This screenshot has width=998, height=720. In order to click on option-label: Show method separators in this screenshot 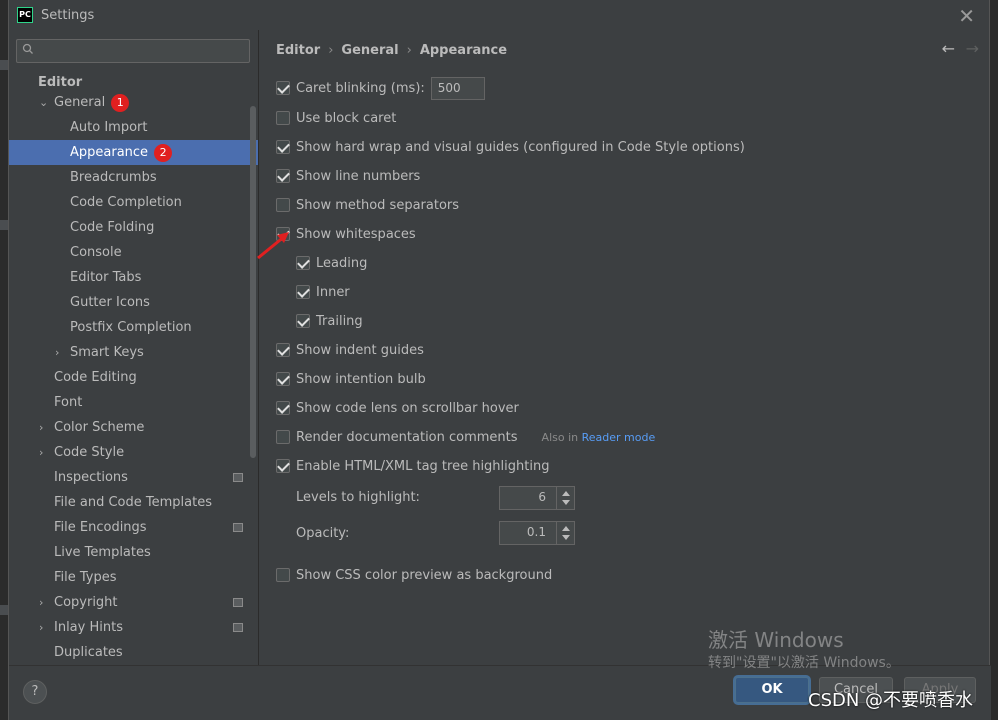, I will do `click(378, 205)`.